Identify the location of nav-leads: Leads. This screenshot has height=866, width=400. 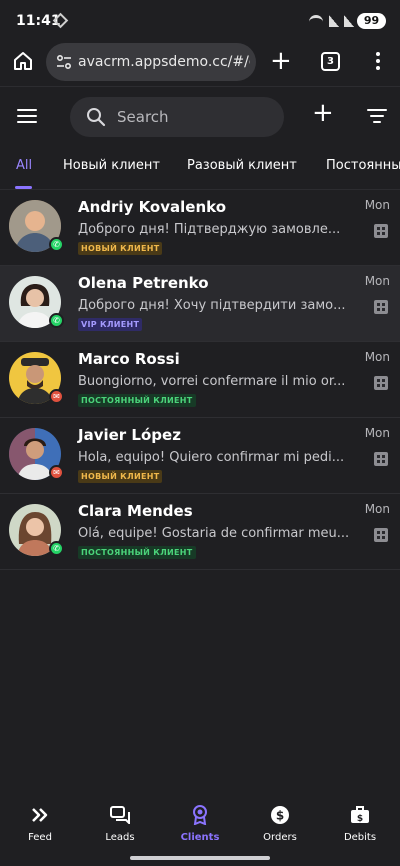
(120, 823).